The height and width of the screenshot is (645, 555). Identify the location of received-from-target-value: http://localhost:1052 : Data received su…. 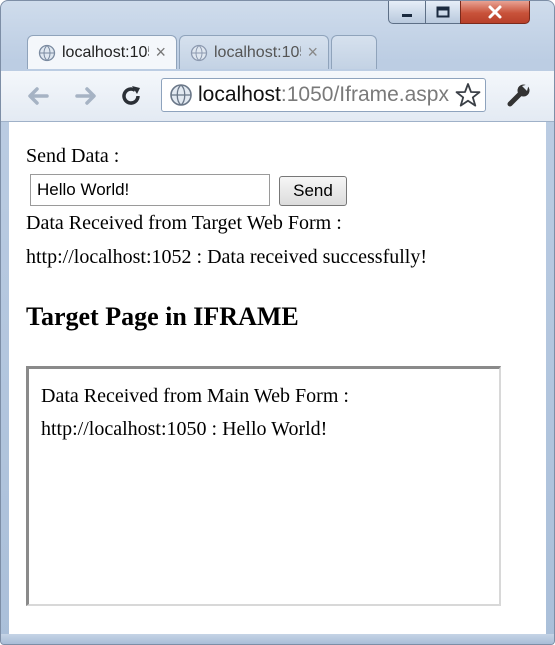
(226, 257).